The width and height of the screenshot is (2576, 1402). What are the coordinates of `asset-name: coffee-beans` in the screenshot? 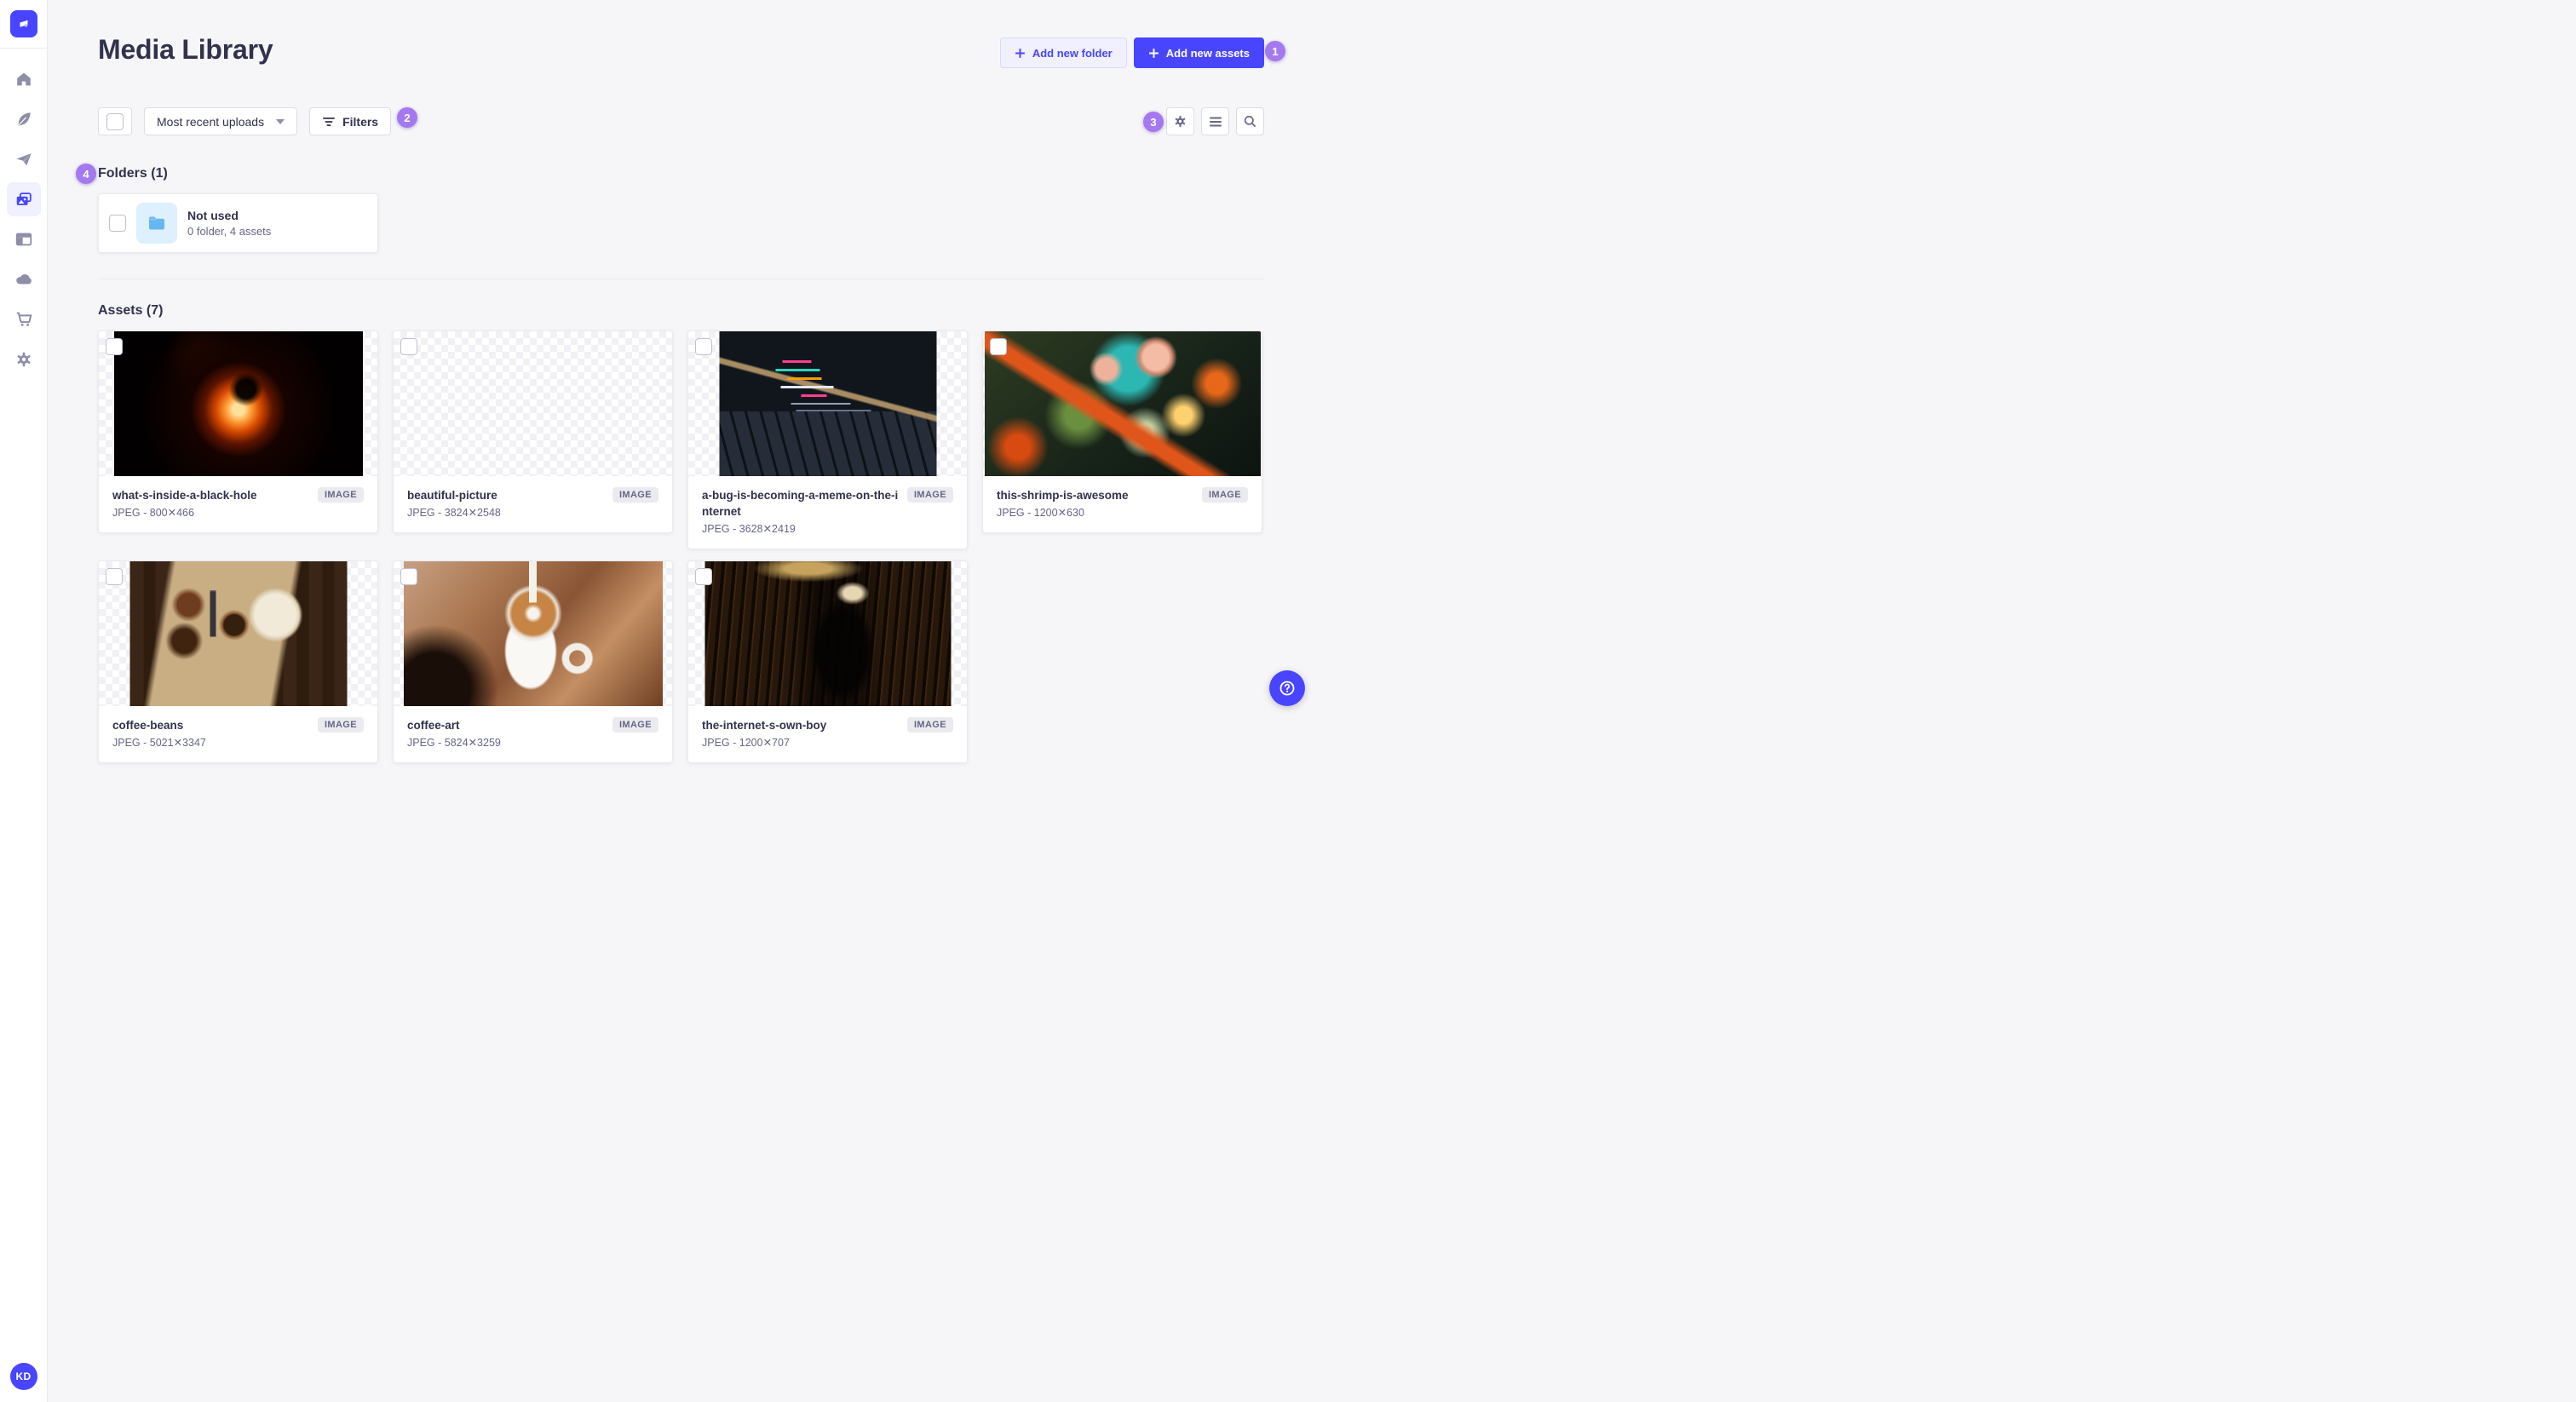 It's located at (148, 725).